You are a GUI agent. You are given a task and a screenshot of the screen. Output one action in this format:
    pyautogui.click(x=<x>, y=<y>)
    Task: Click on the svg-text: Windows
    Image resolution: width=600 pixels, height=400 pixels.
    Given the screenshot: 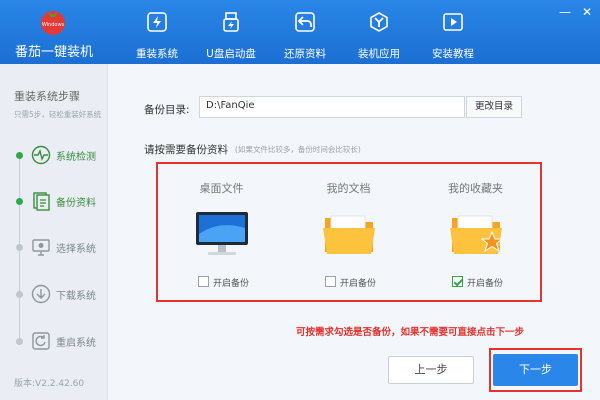 What is the action you would take?
    pyautogui.click(x=53, y=25)
    